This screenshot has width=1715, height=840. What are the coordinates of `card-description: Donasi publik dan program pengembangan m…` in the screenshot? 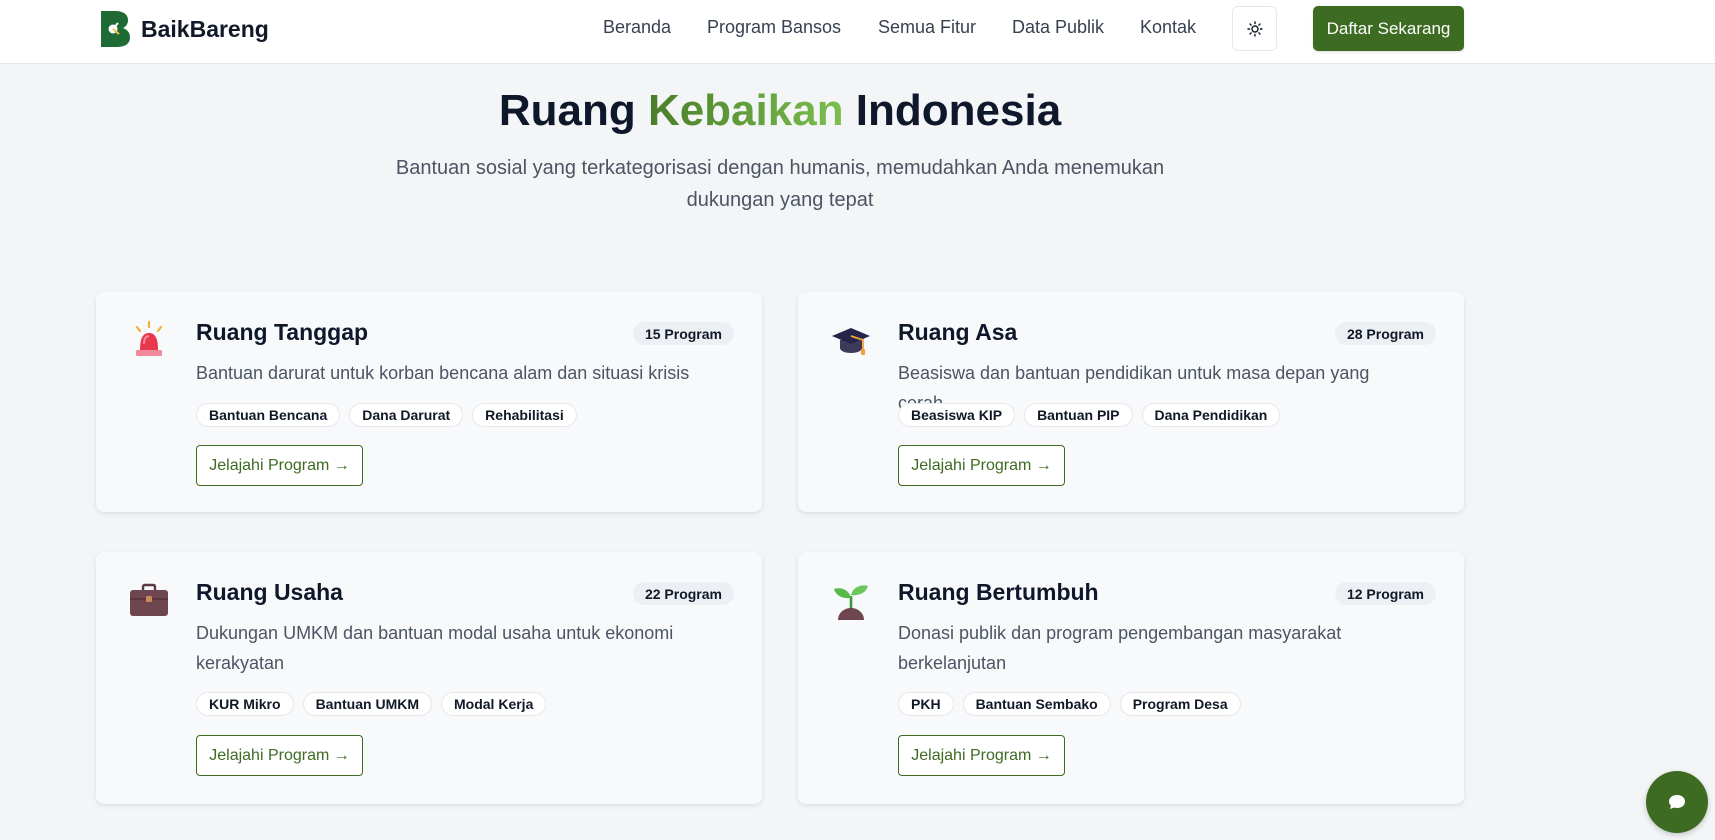 It's located at (1120, 648).